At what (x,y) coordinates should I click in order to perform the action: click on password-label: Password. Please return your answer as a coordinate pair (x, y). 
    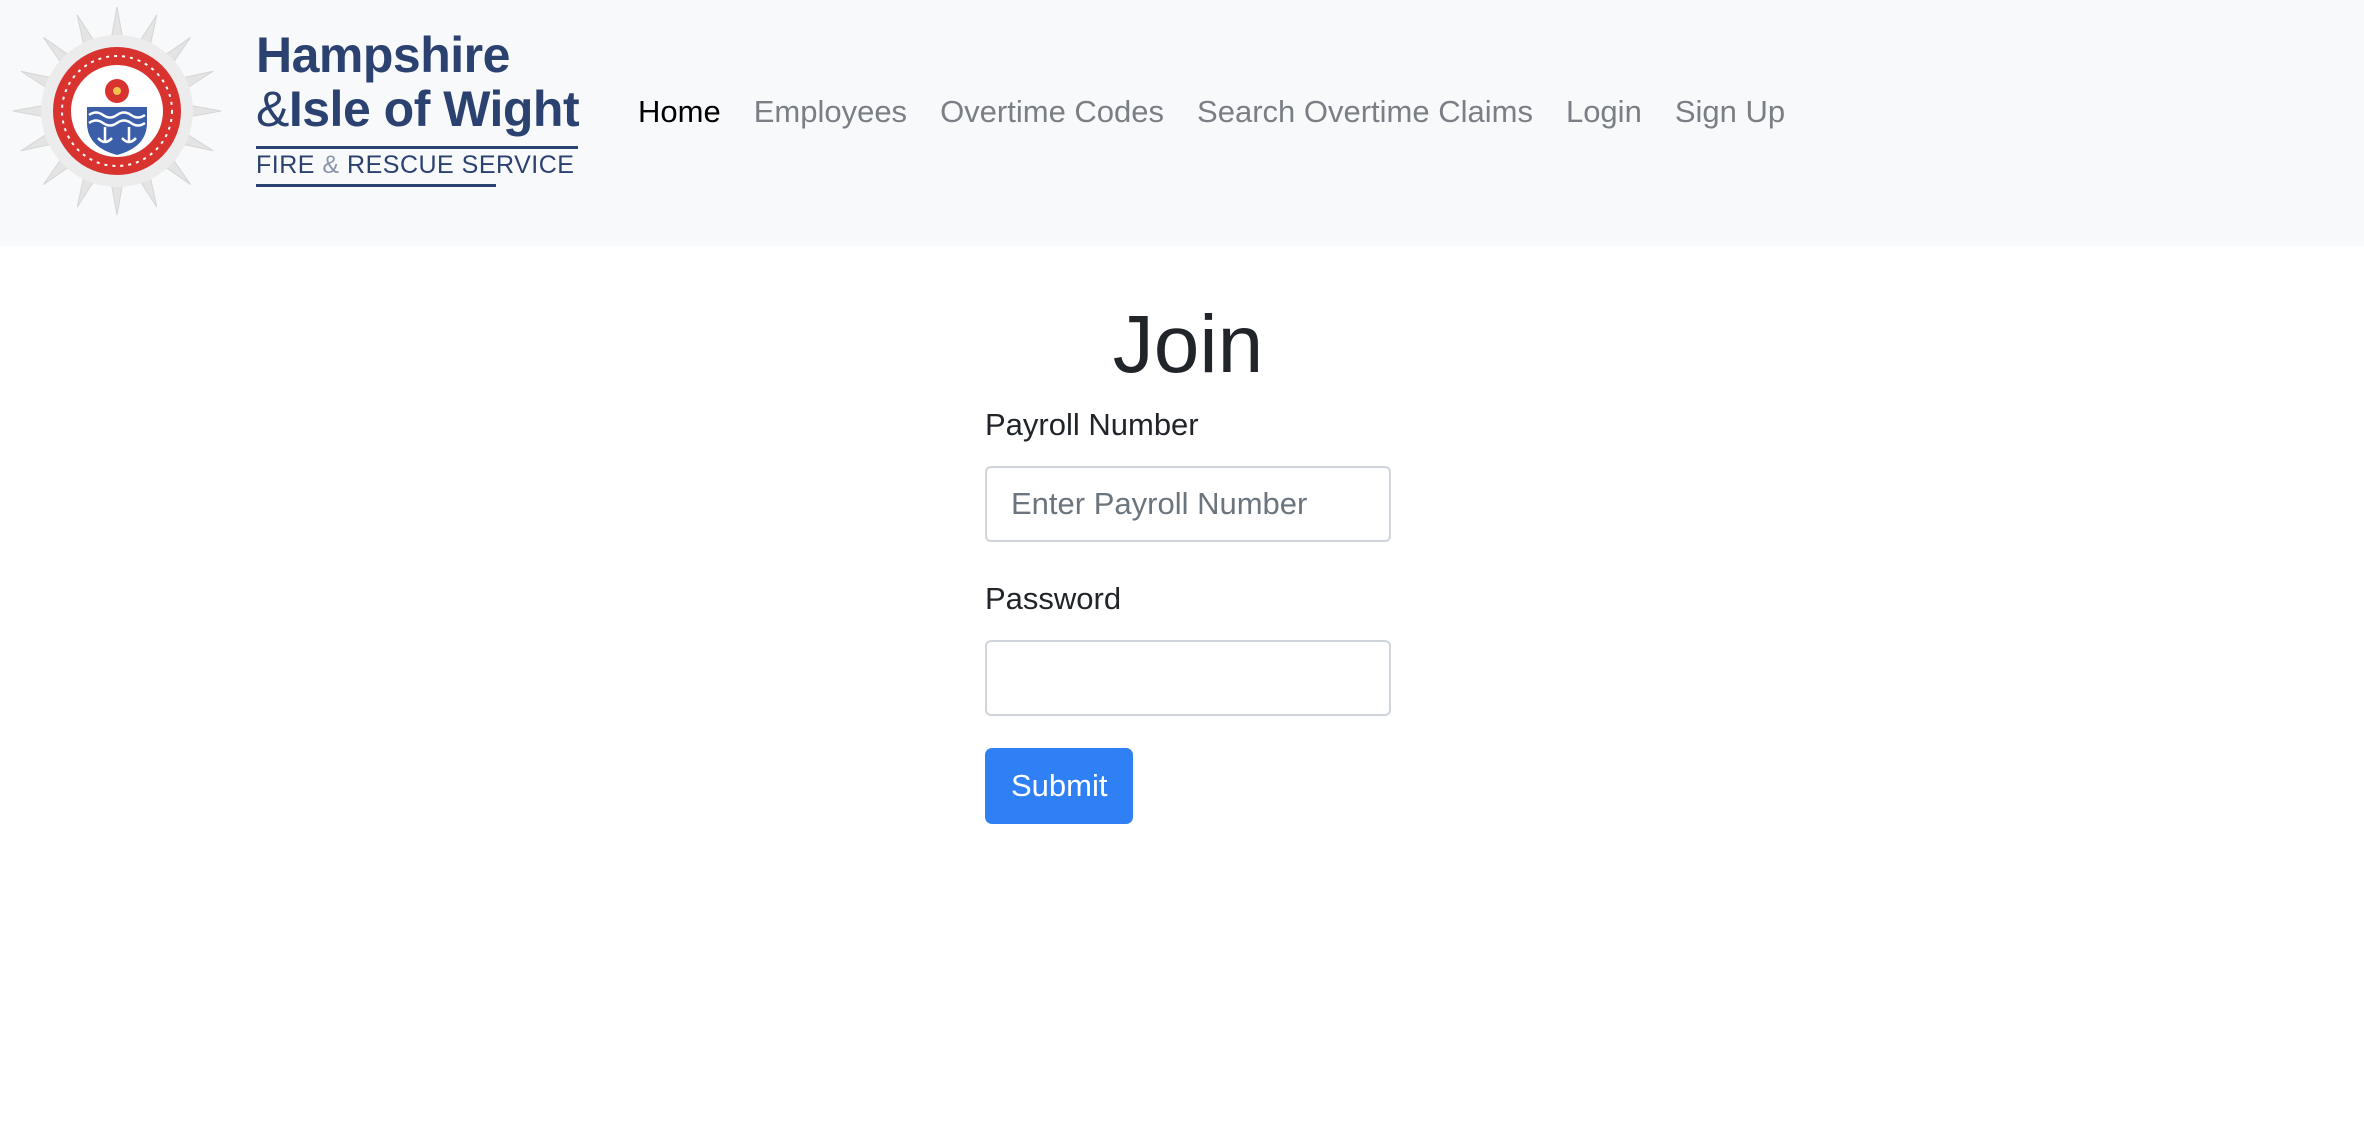
    Looking at the image, I should click on (1053, 598).